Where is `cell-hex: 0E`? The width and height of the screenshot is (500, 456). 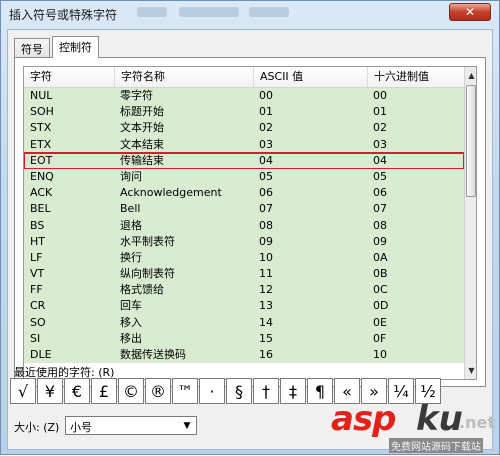
cell-hex: 0E is located at coordinates (380, 322).